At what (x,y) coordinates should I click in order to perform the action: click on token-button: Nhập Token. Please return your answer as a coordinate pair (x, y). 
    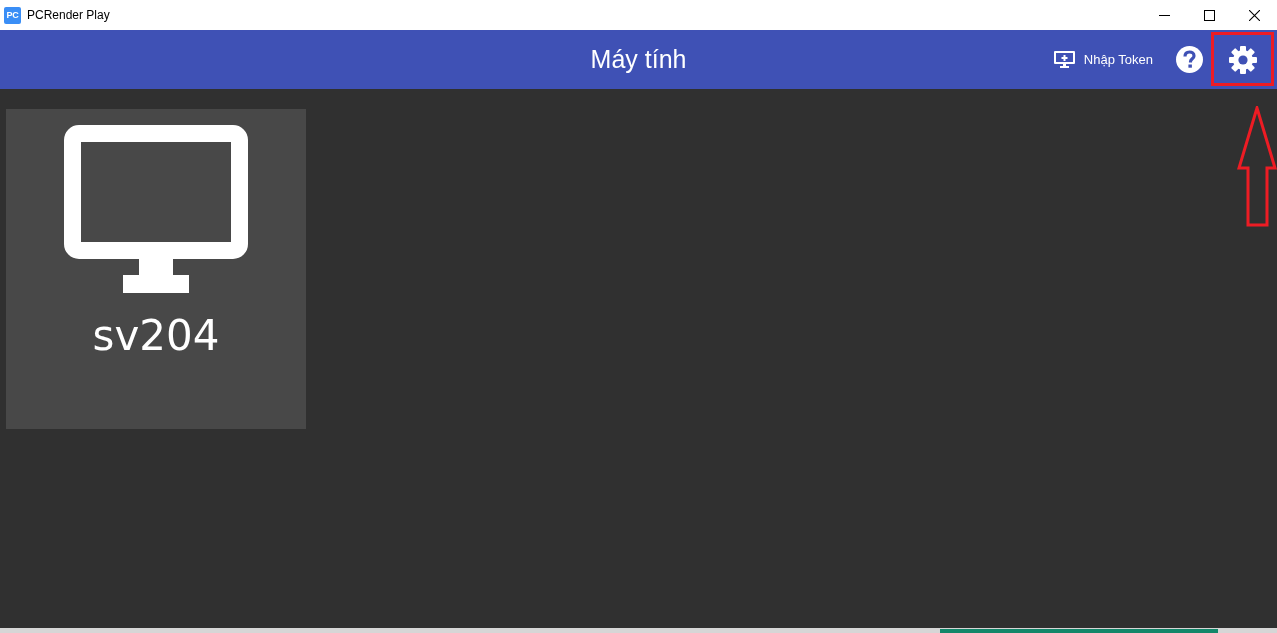
    Looking at the image, I should click on (1103, 59).